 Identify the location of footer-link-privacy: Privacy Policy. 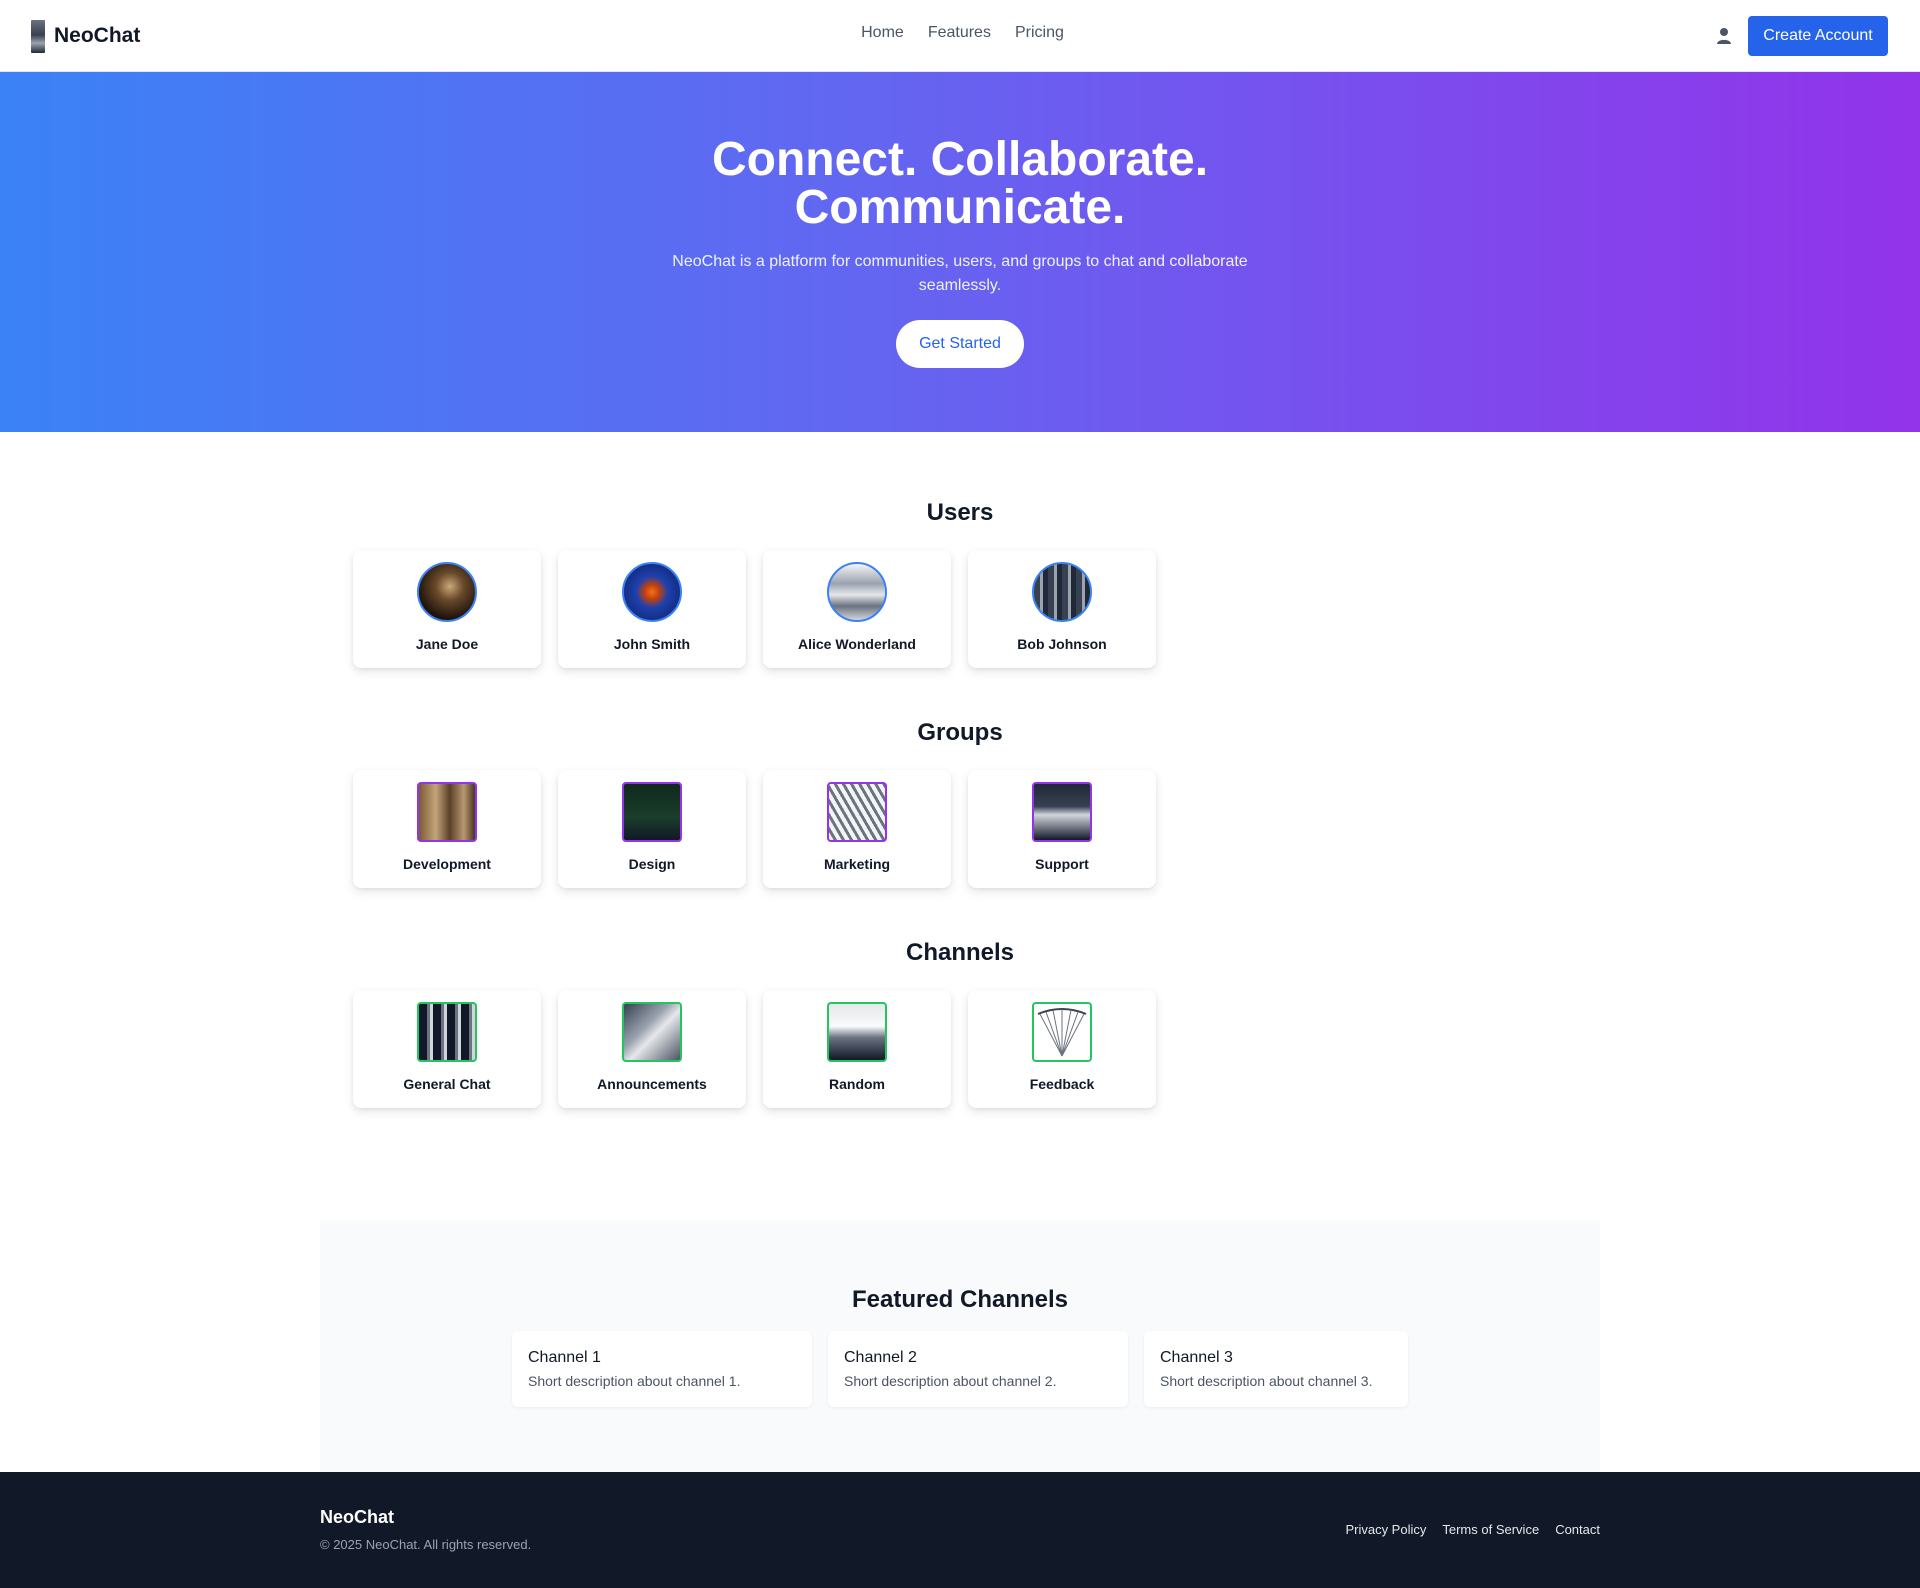
(1385, 1529).